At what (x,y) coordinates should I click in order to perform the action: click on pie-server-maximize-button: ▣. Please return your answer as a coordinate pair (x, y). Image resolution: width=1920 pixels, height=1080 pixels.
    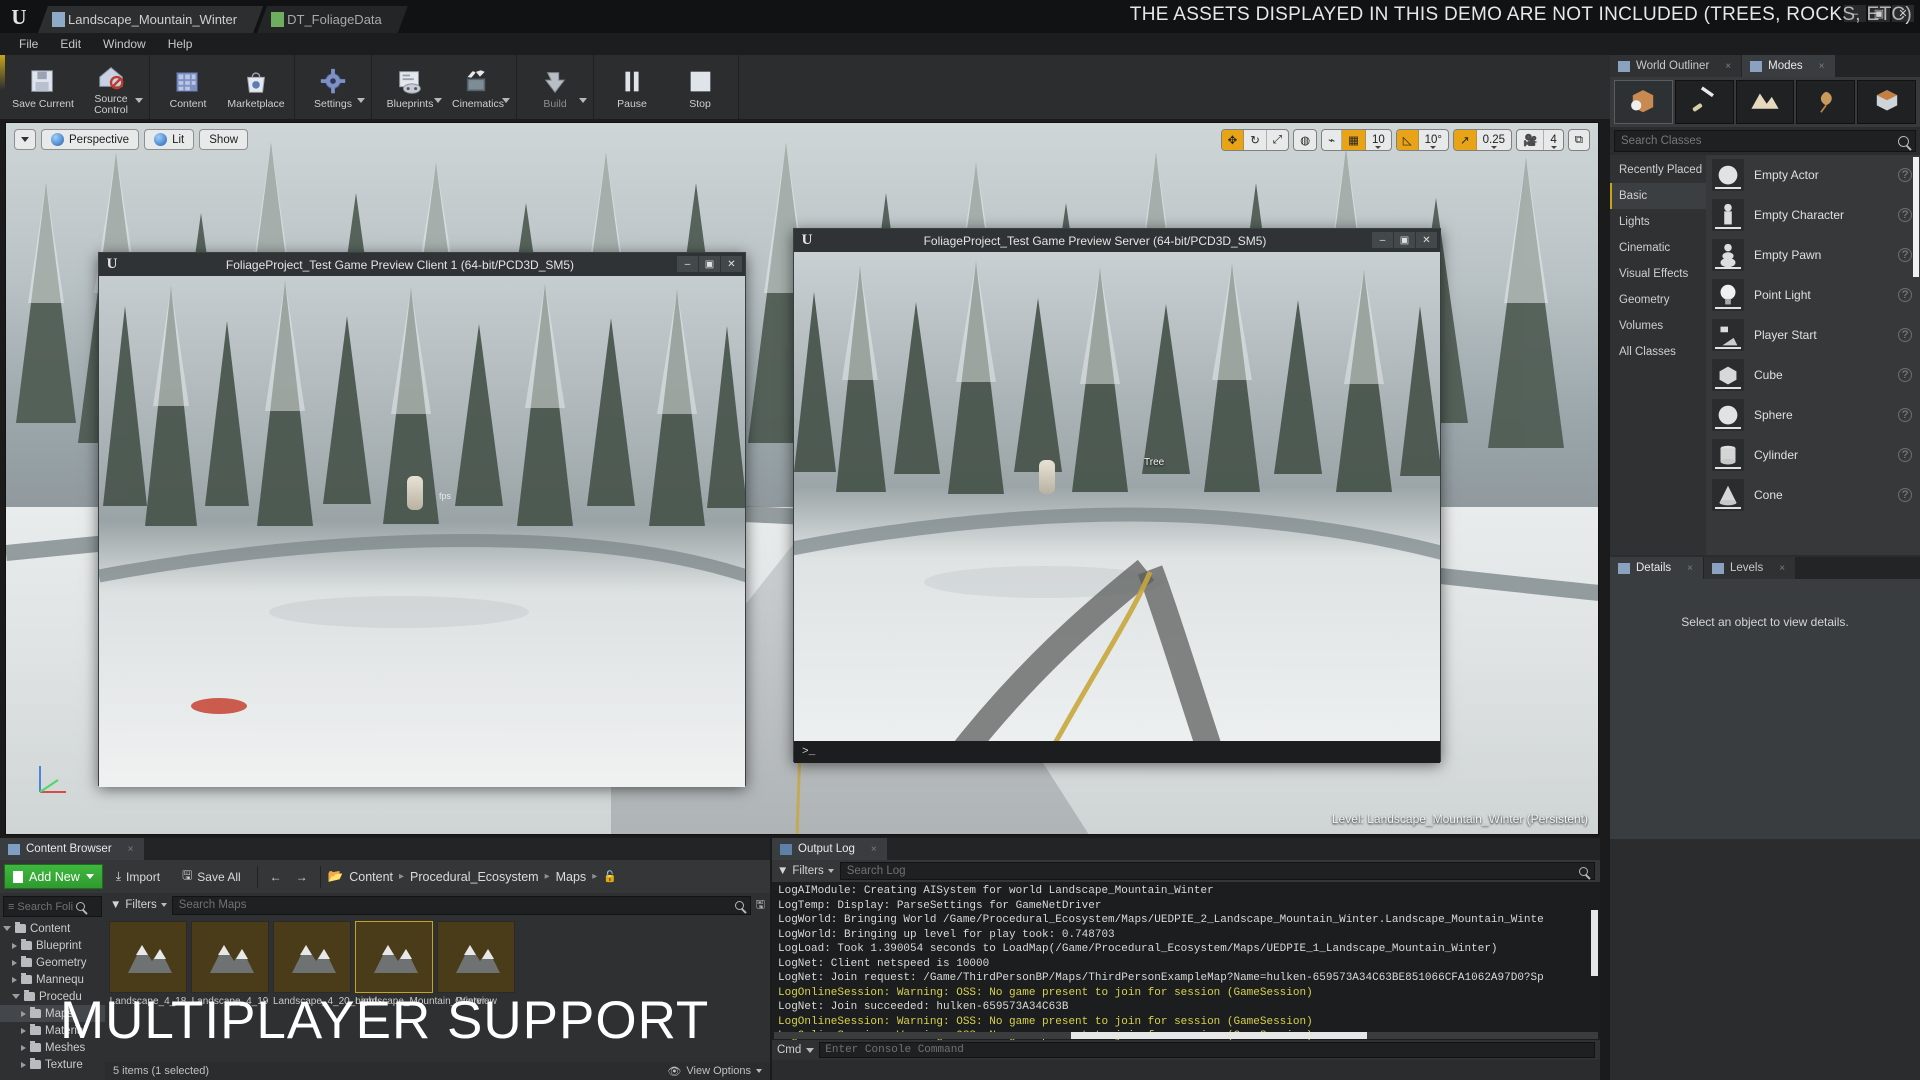
    Looking at the image, I should click on (1404, 240).